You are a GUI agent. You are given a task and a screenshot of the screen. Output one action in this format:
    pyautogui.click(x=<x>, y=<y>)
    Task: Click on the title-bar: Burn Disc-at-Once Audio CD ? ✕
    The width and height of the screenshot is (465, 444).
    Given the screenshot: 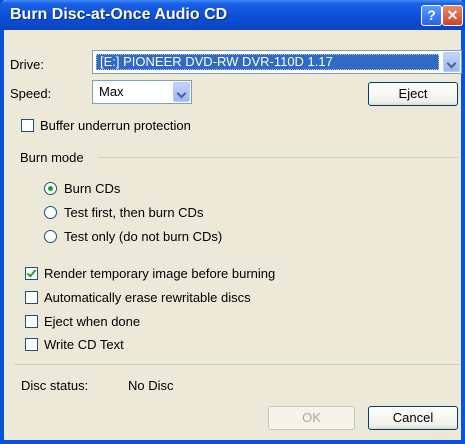 What is the action you would take?
    pyautogui.click(x=232, y=15)
    